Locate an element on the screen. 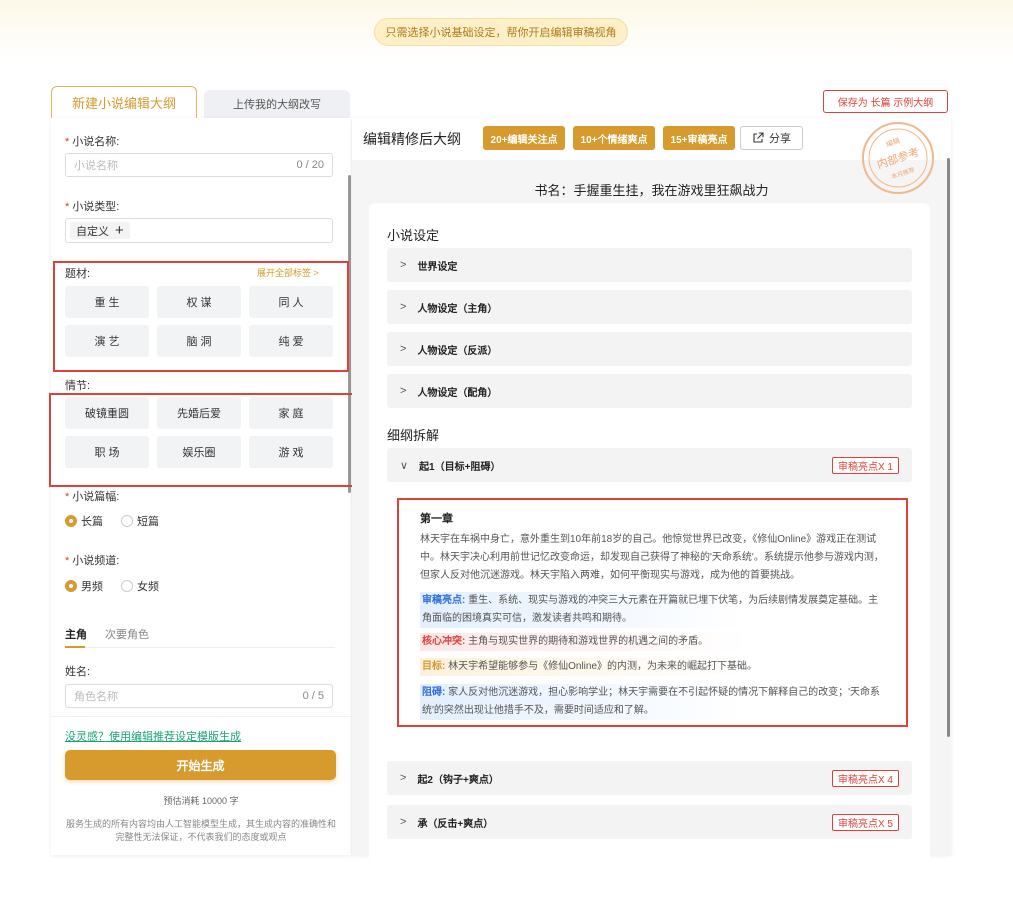 This screenshot has width=1013, height=899. share-button: 分享 is located at coordinates (771, 138).